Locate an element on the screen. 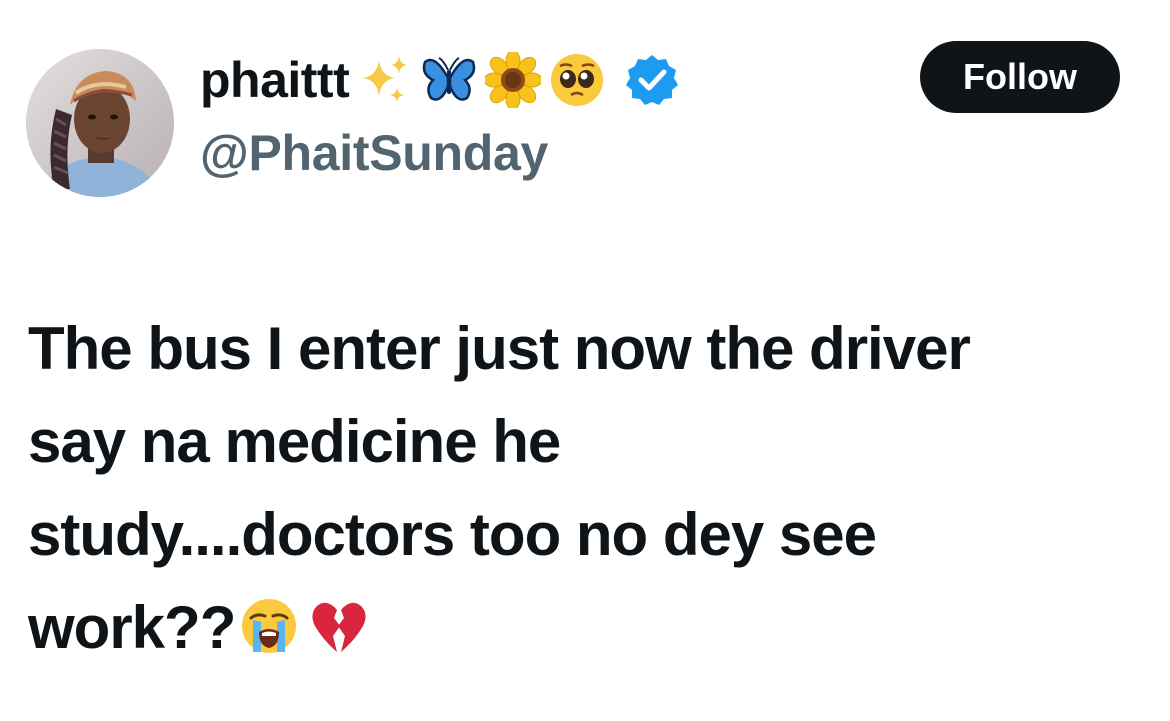 Image resolution: width=1170 pixels, height=721 pixels. tweet-text-line: work?? is located at coordinates (132, 627).